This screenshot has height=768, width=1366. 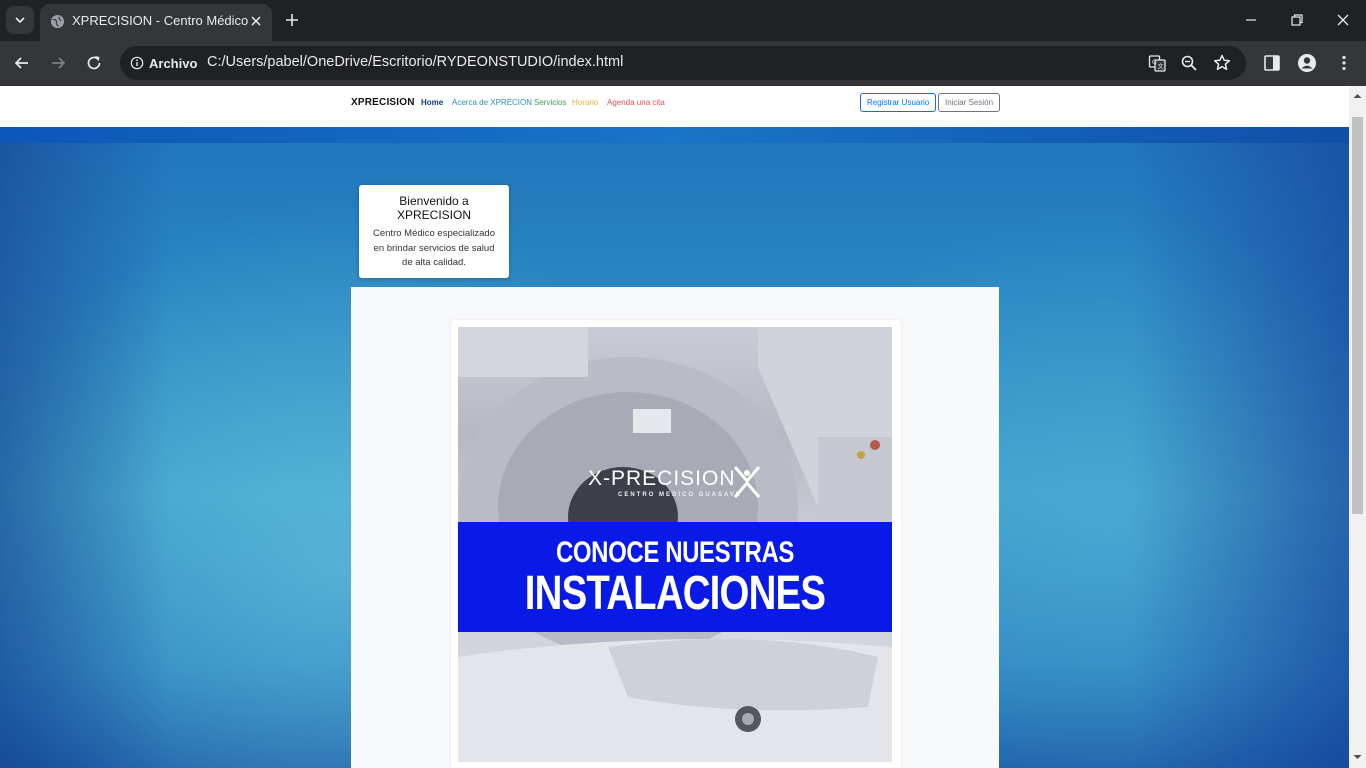 I want to click on register-button: Registrar Usuario, so click(x=898, y=102).